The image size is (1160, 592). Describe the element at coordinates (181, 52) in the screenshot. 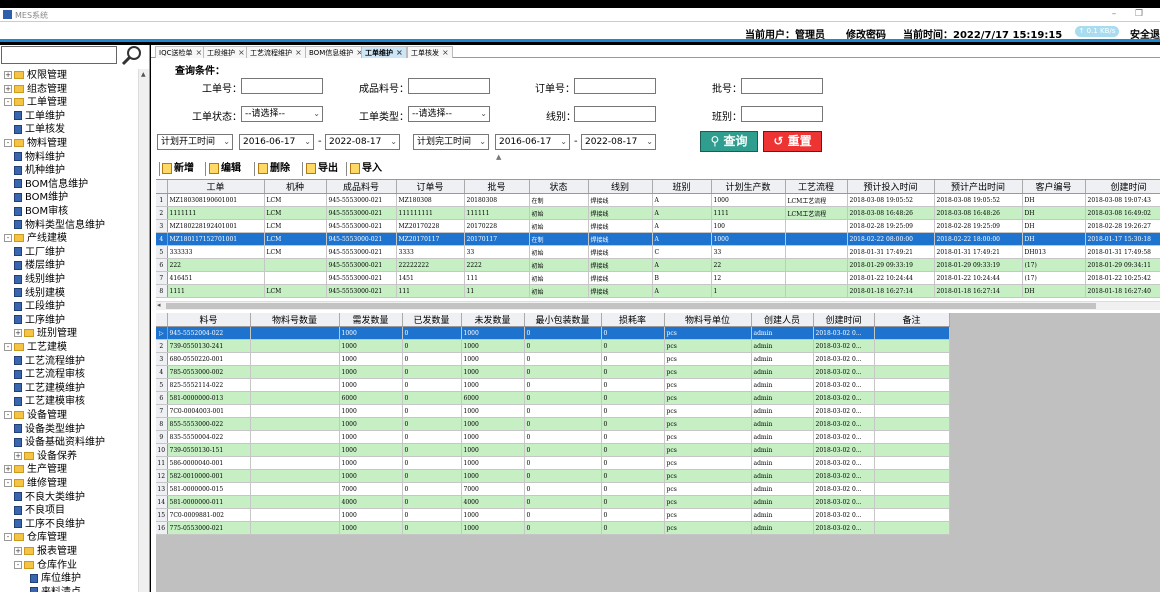

I see `tab-item: IQC送检单 ×` at that location.